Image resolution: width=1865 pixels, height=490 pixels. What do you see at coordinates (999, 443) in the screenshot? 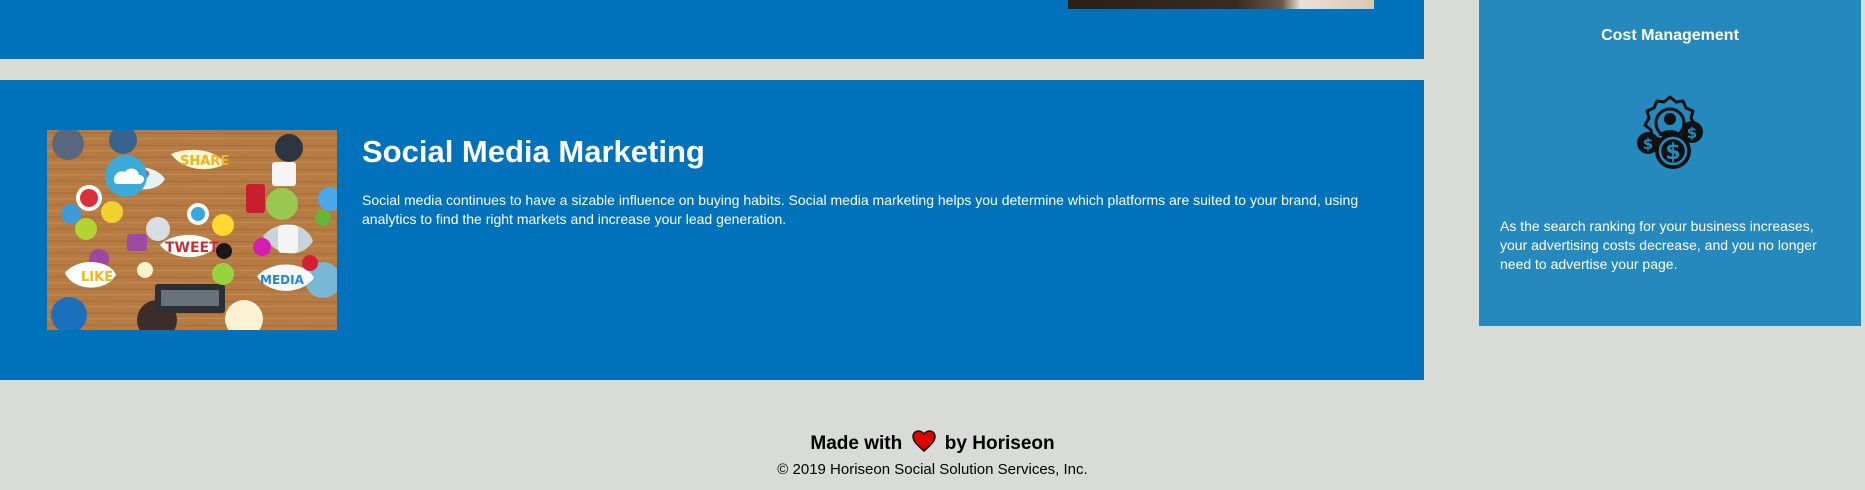
I see `footer-made-suffix: by Horiseon` at bounding box center [999, 443].